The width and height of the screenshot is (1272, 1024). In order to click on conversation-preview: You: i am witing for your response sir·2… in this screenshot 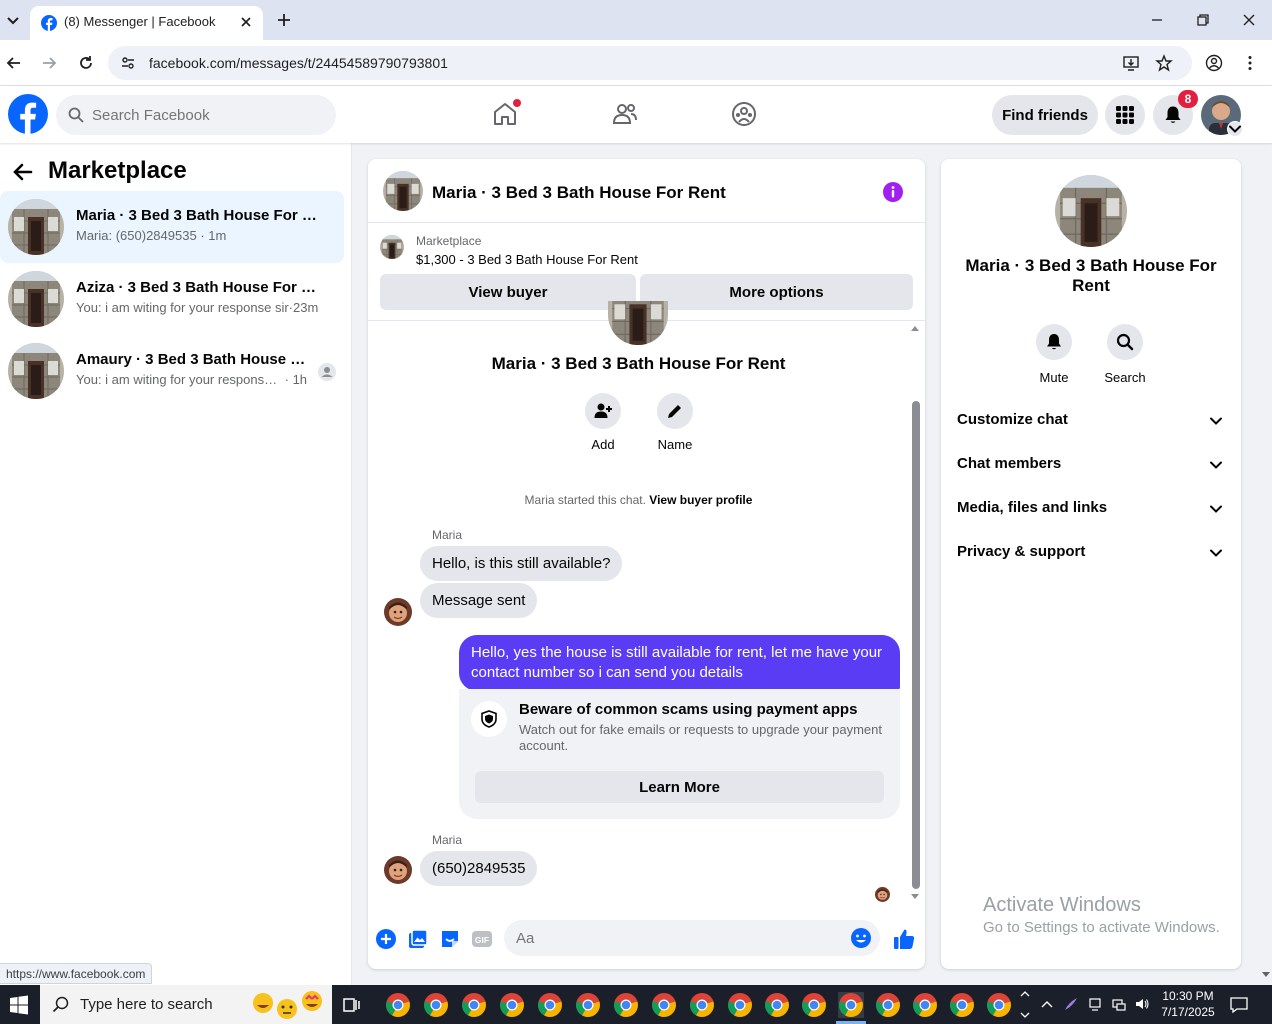, I will do `click(197, 307)`.